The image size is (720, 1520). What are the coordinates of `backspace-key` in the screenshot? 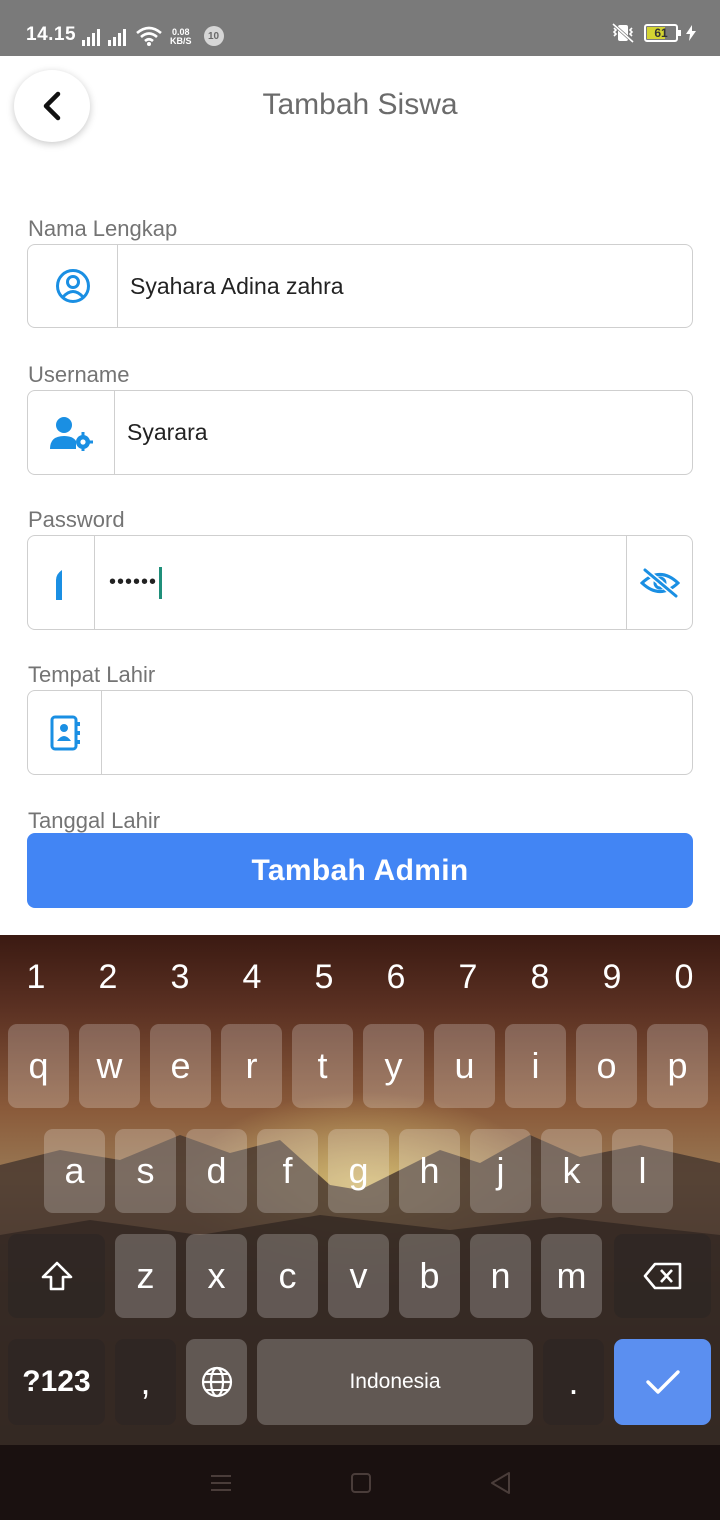 It's located at (662, 1276).